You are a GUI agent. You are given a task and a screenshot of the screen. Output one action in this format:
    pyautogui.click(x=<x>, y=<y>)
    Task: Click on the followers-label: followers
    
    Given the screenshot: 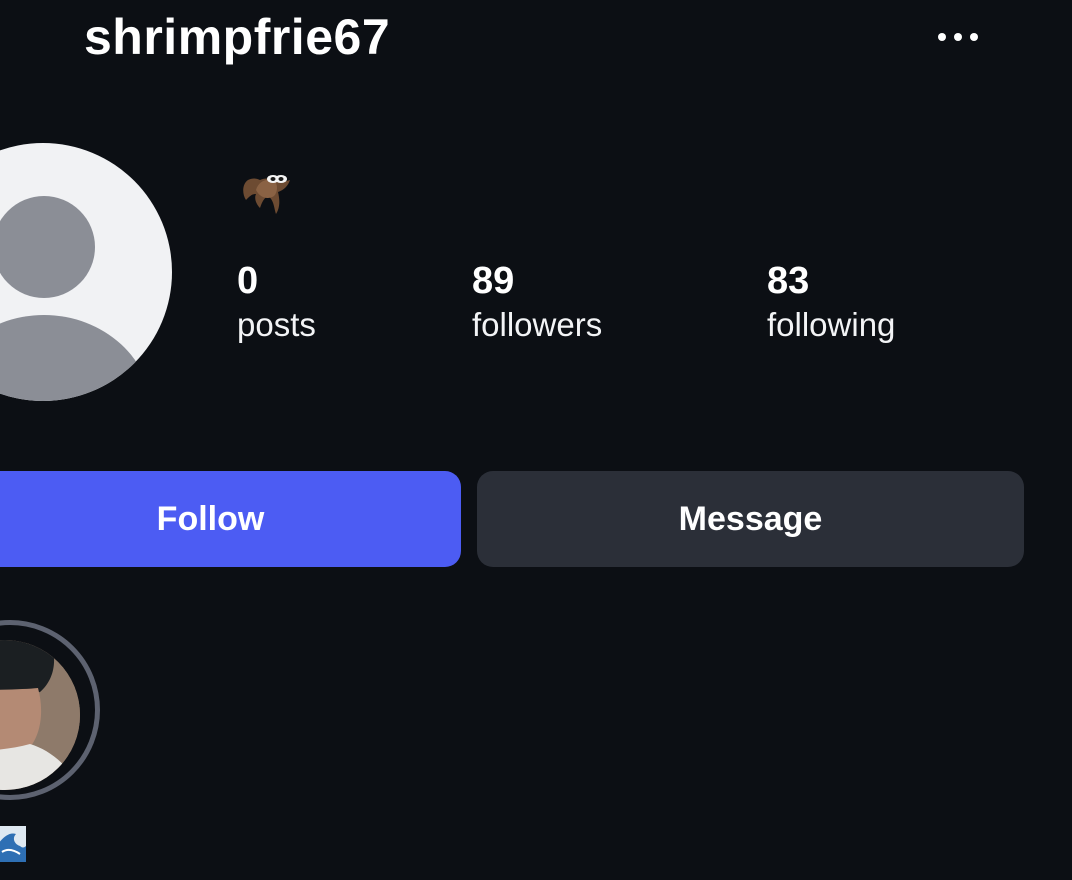 What is the action you would take?
    pyautogui.click(x=537, y=324)
    